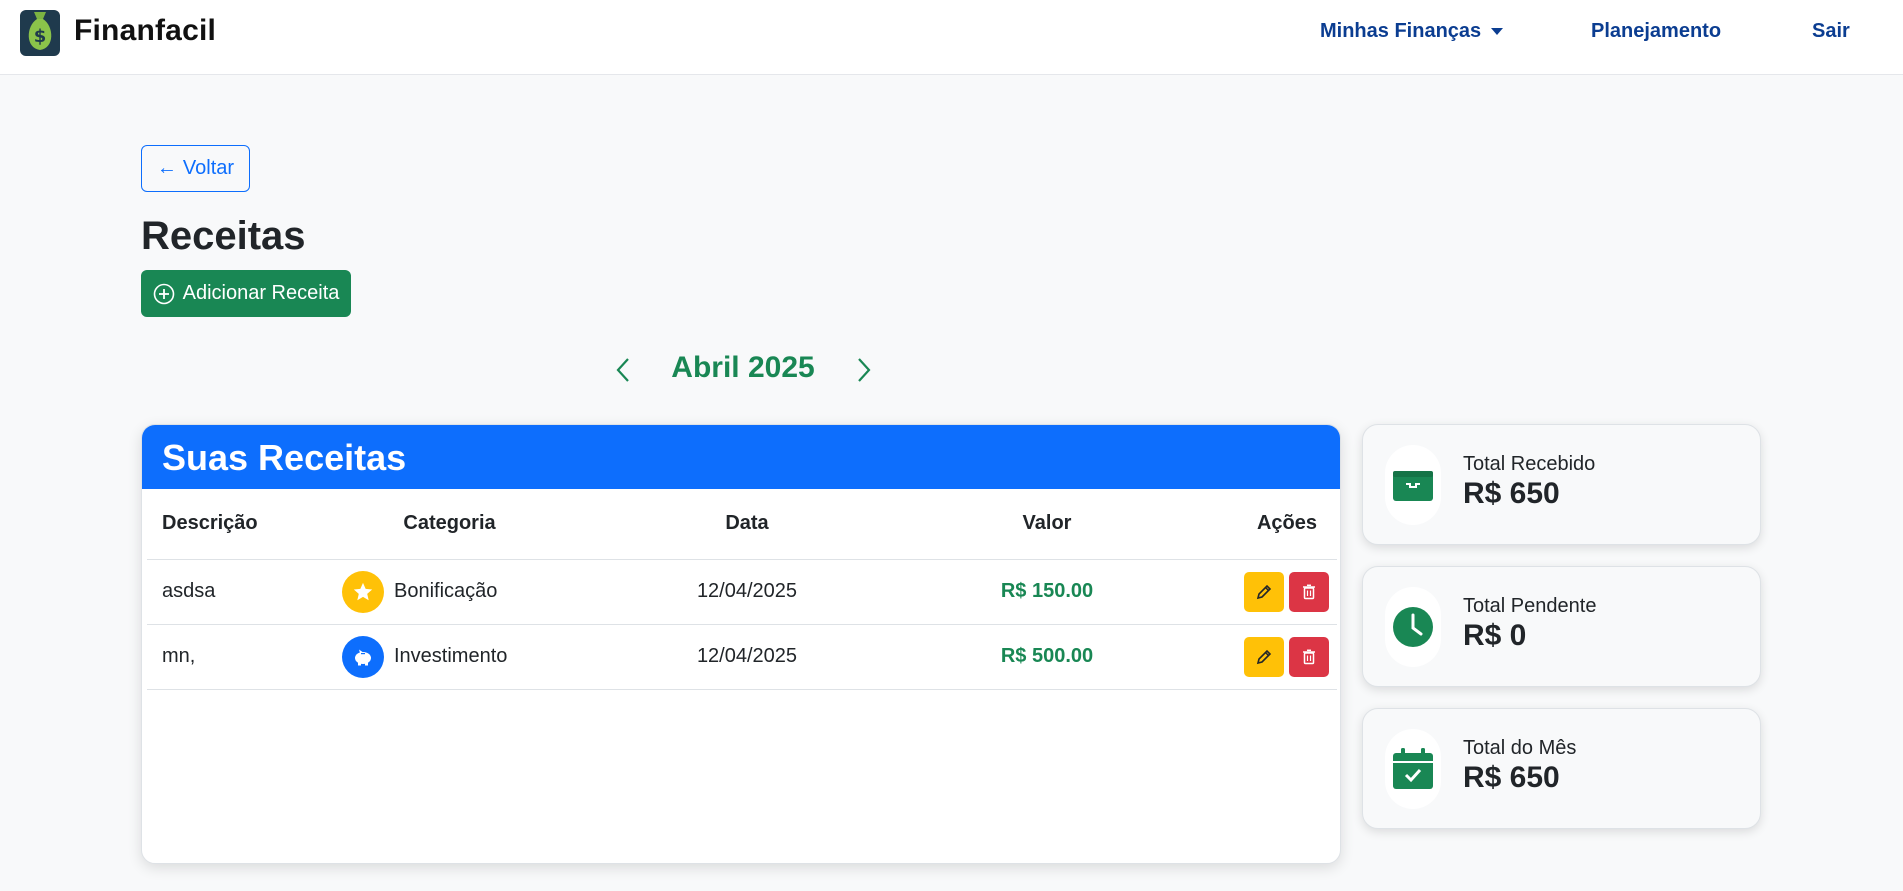  Describe the element at coordinates (1831, 31) in the screenshot. I see `nav-sair: Sair` at that location.